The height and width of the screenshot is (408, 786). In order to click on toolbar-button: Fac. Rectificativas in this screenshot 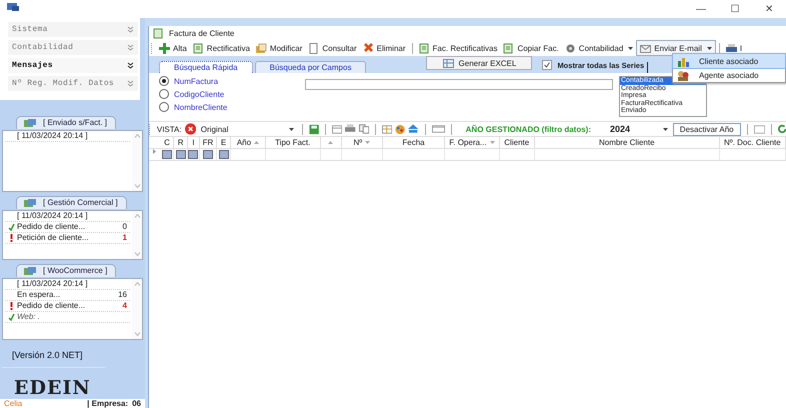, I will do `click(458, 48)`.